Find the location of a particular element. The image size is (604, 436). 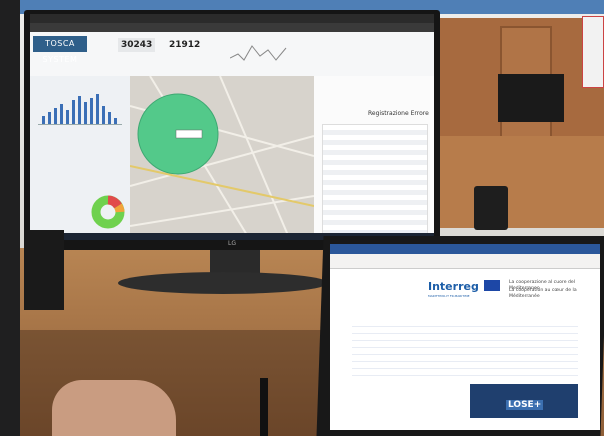

histogram is located at coordinates (80, 104).